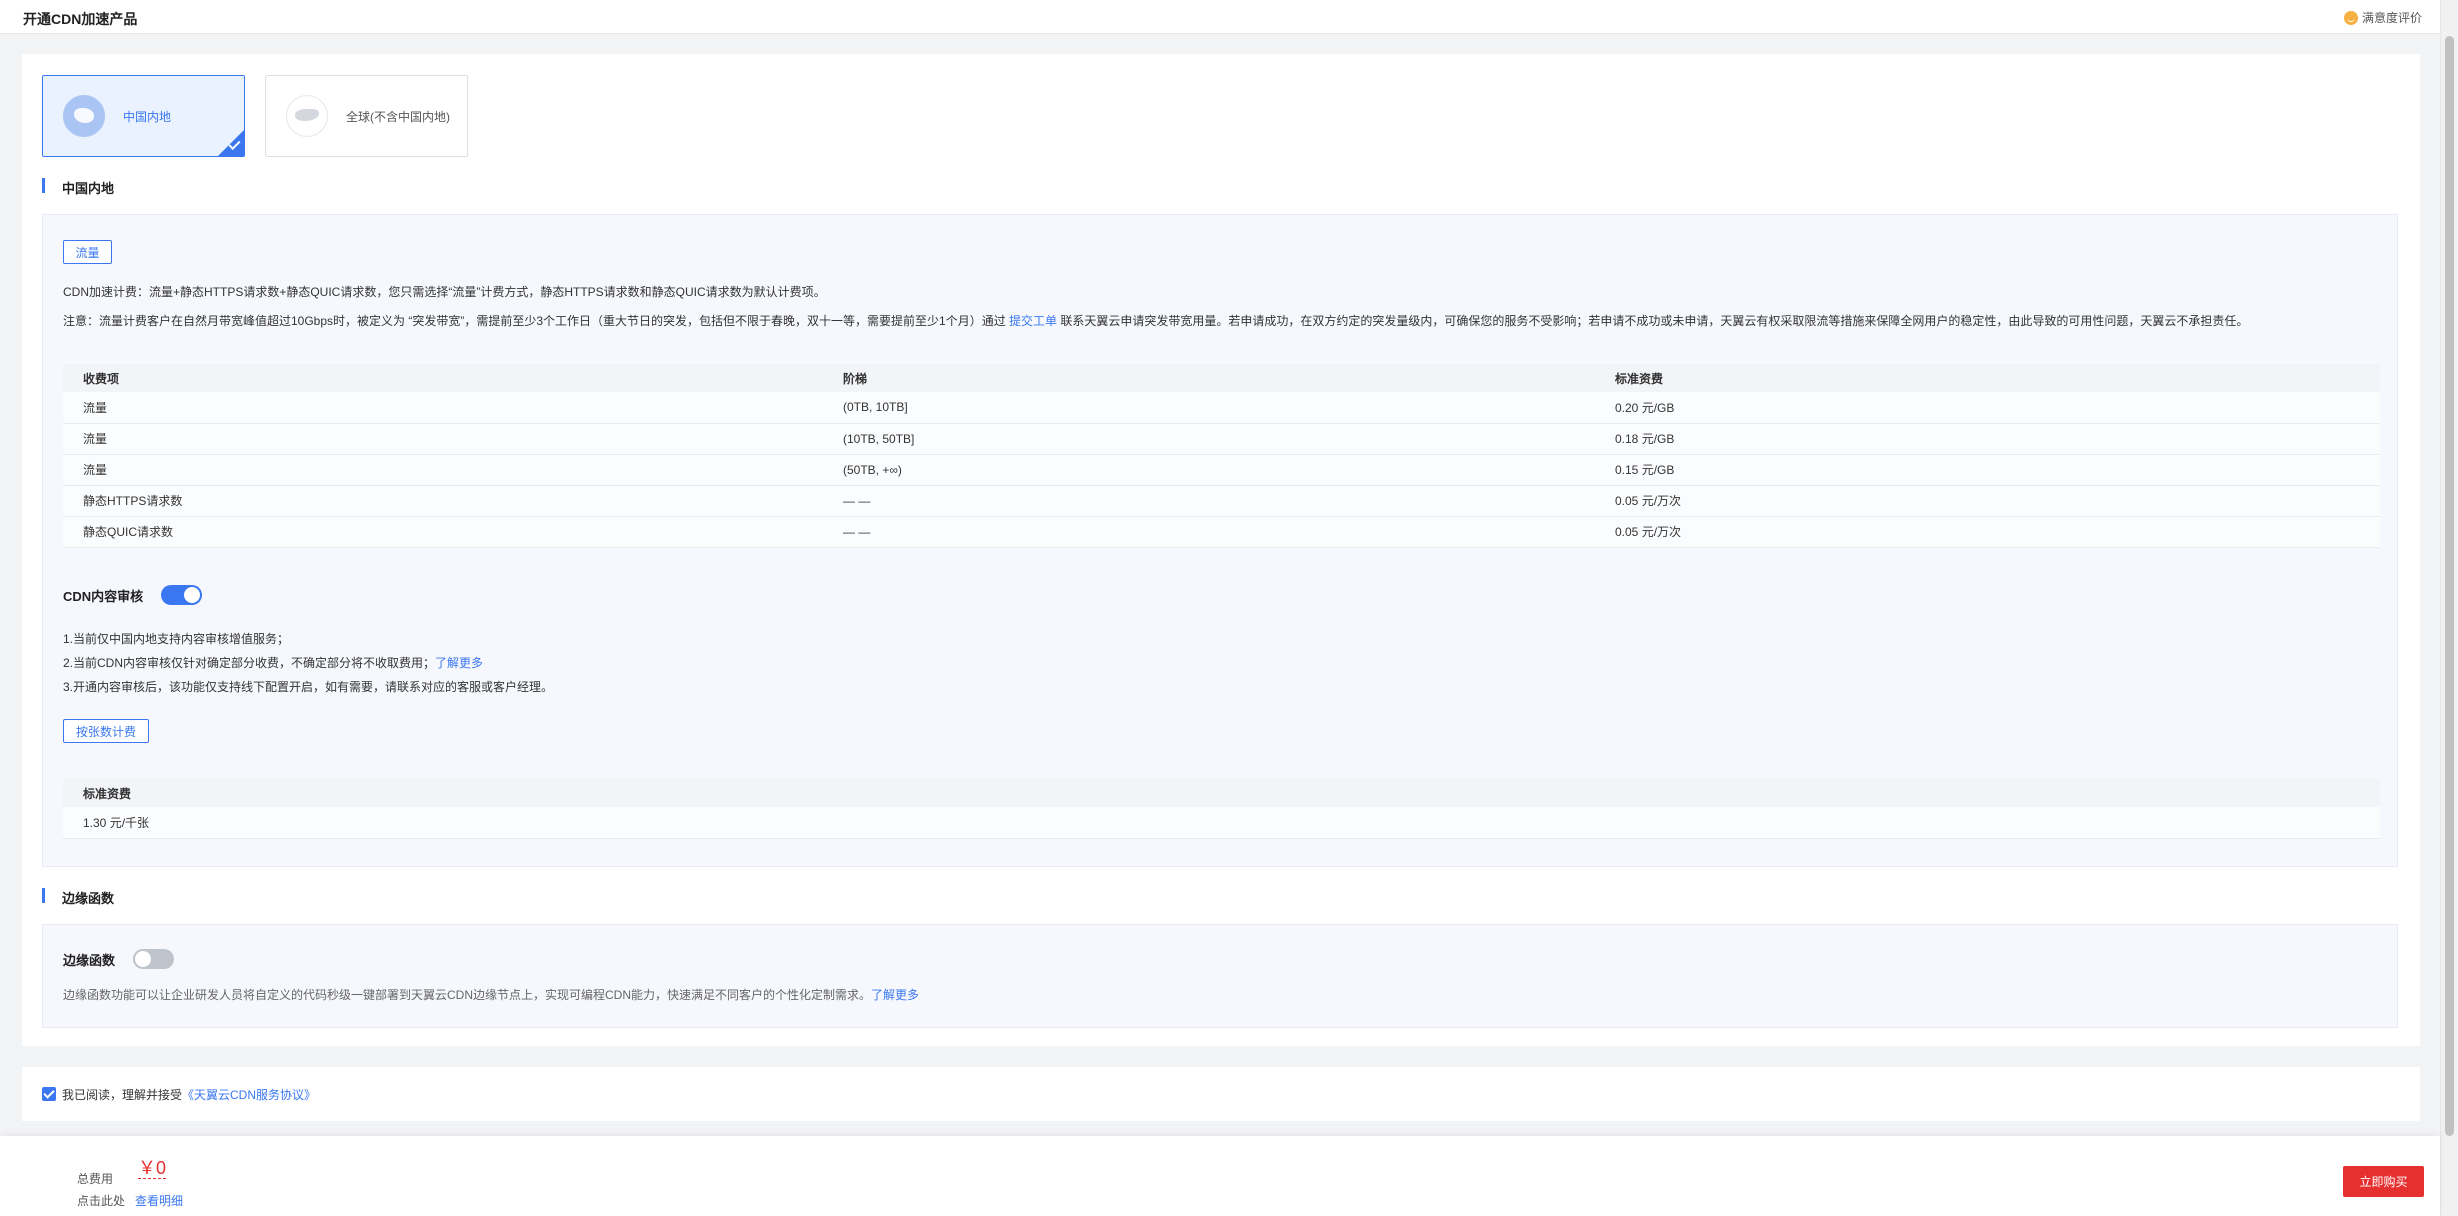 The height and width of the screenshot is (1216, 2458). Describe the element at coordinates (49, 1094) in the screenshot. I see `agreement-checkbox` at that location.